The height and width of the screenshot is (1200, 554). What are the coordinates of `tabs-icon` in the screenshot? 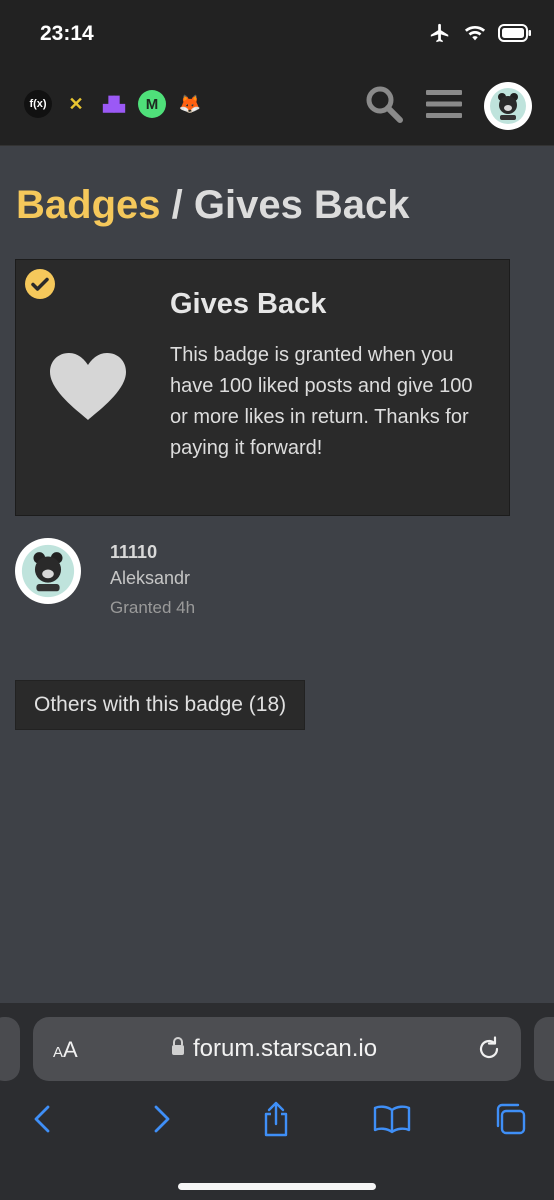 It's located at (510, 1119).